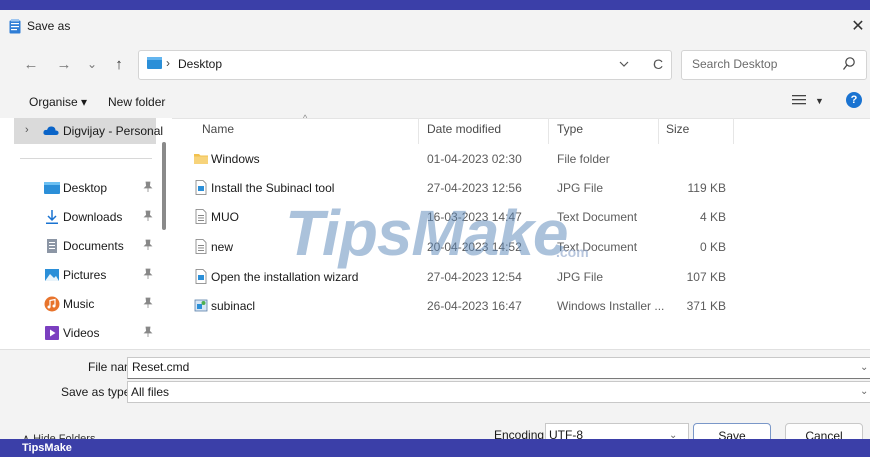 The width and height of the screenshot is (870, 457). What do you see at coordinates (110, 188) in the screenshot?
I see `sidebar-item-desktop: Desktop` at bounding box center [110, 188].